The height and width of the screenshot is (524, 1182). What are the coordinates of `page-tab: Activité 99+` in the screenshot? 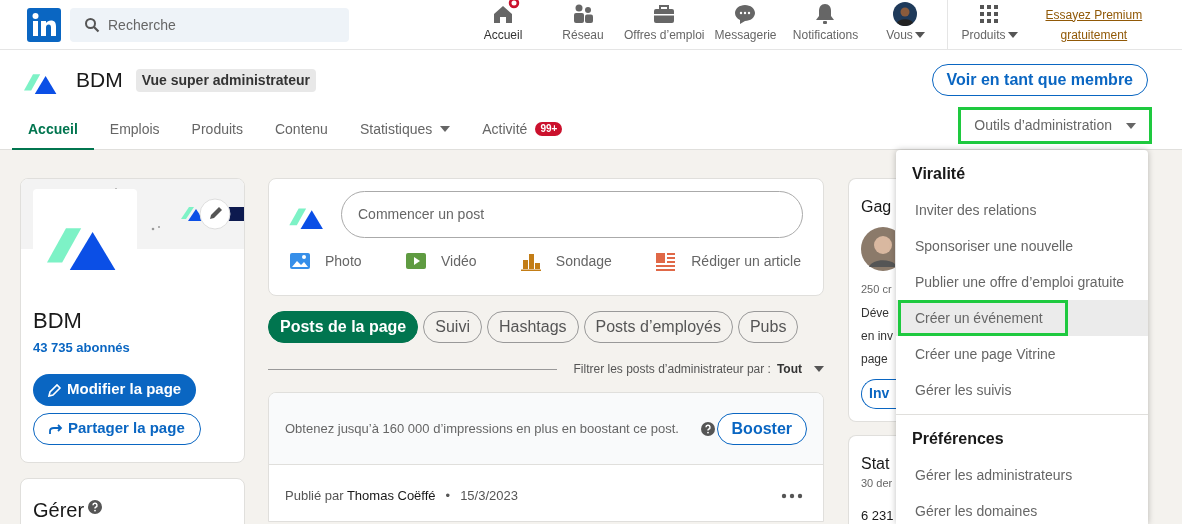 It's located at (522, 130).